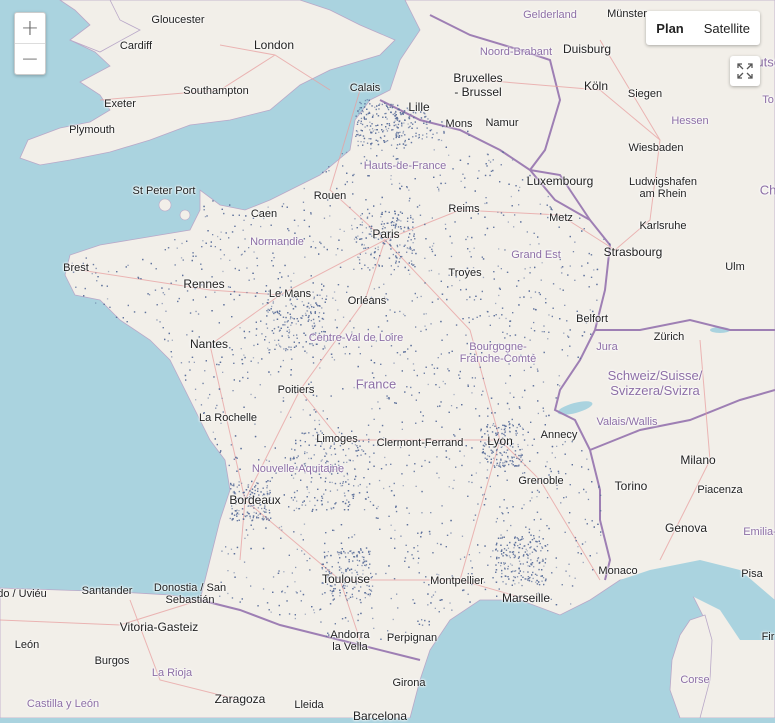 The height and width of the screenshot is (723, 775). I want to click on zoom-in-button: +, so click(30, 28).